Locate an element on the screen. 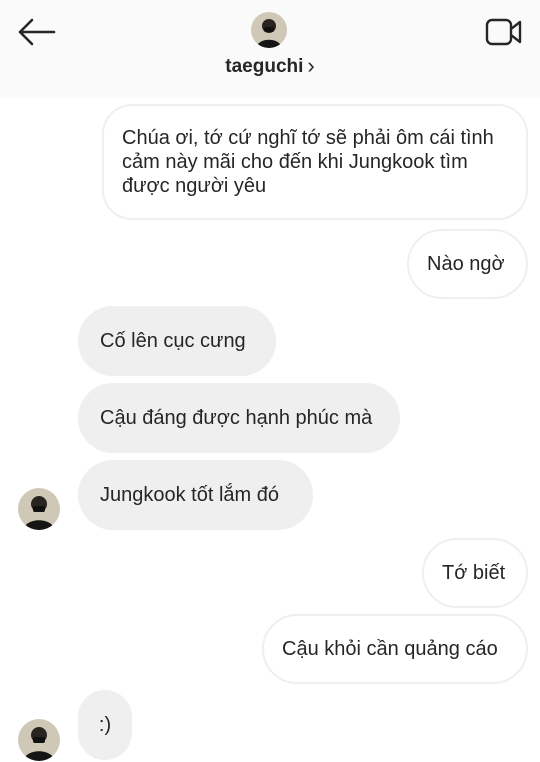 This screenshot has height=762, width=540. arrow-left-icon is located at coordinates (37, 32).